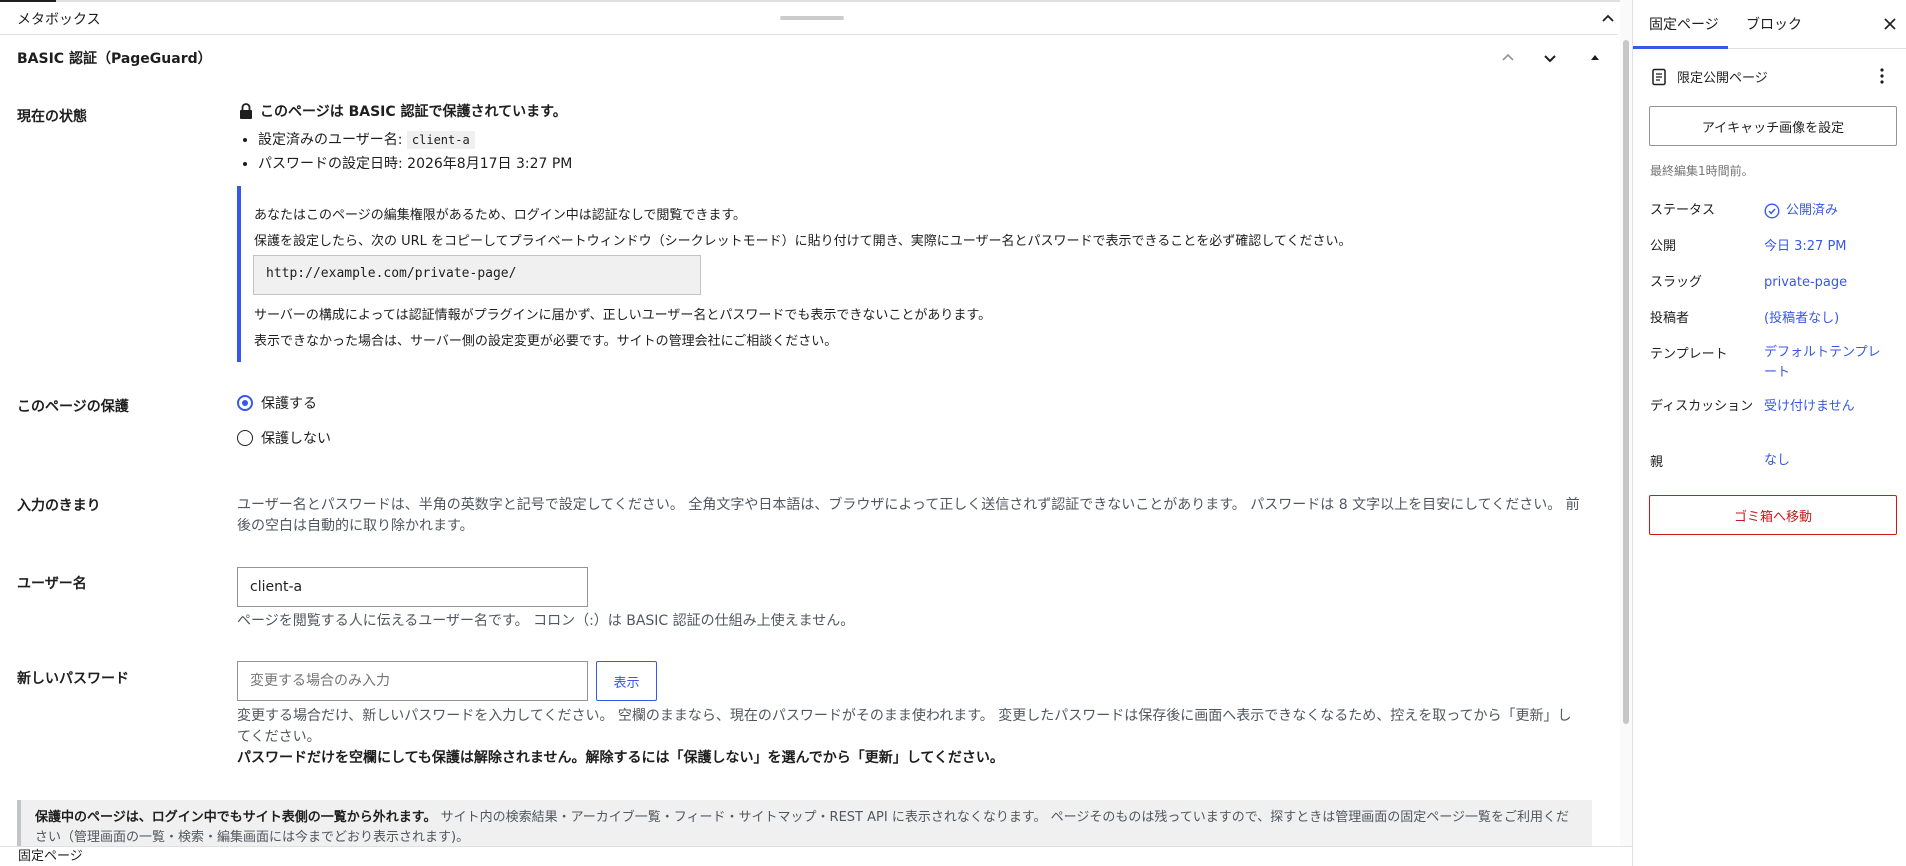 Image resolution: width=1906 pixels, height=866 pixels. Describe the element at coordinates (1680, 47) in the screenshot. I see `active-tab-indicator` at that location.